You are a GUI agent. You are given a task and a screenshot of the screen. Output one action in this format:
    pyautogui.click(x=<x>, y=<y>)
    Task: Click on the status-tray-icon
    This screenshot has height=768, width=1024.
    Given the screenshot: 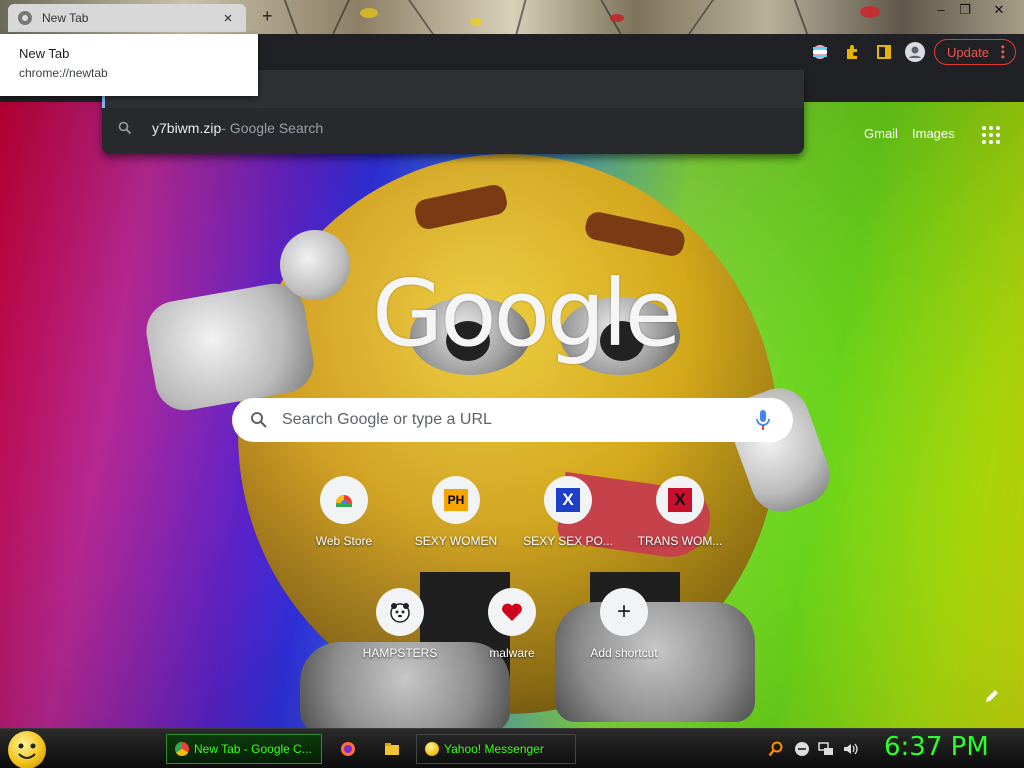 What is the action you would take?
    pyautogui.click(x=802, y=749)
    